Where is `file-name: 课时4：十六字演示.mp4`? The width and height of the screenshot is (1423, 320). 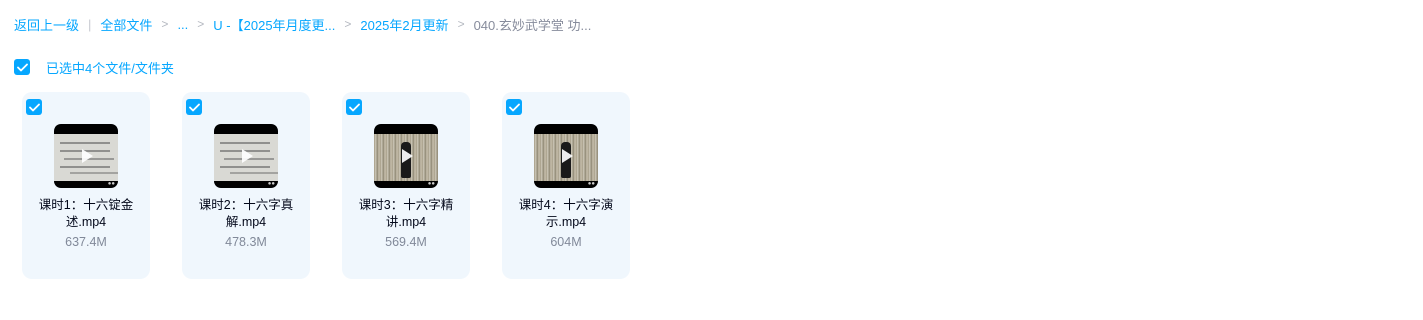
file-name: 课时4：十六字演示.mp4 is located at coordinates (566, 213).